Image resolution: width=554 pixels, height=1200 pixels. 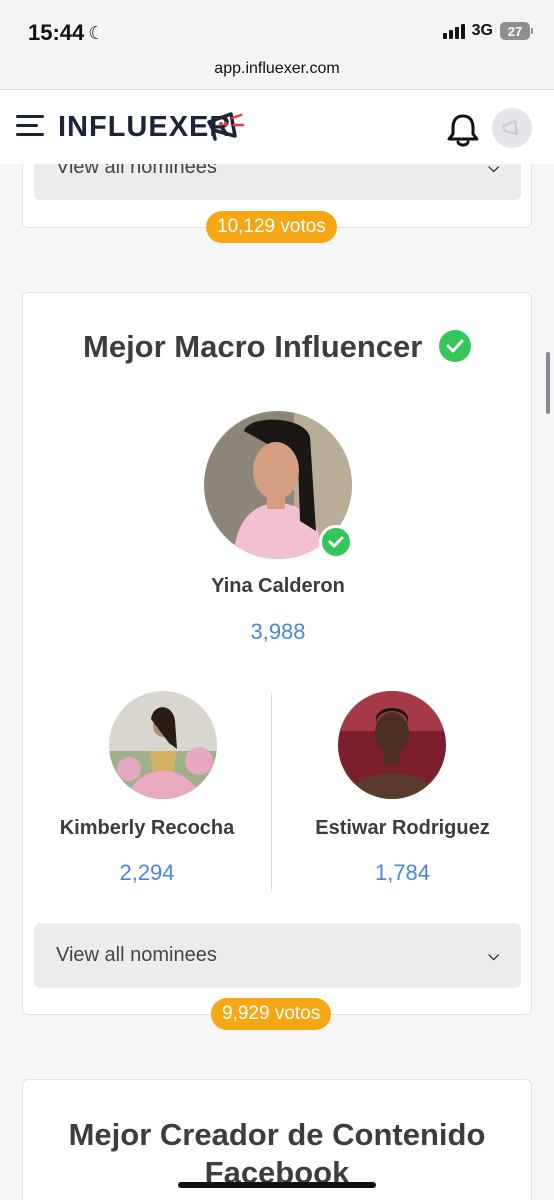 What do you see at coordinates (30, 126) in the screenshot?
I see `hamburger-icon` at bounding box center [30, 126].